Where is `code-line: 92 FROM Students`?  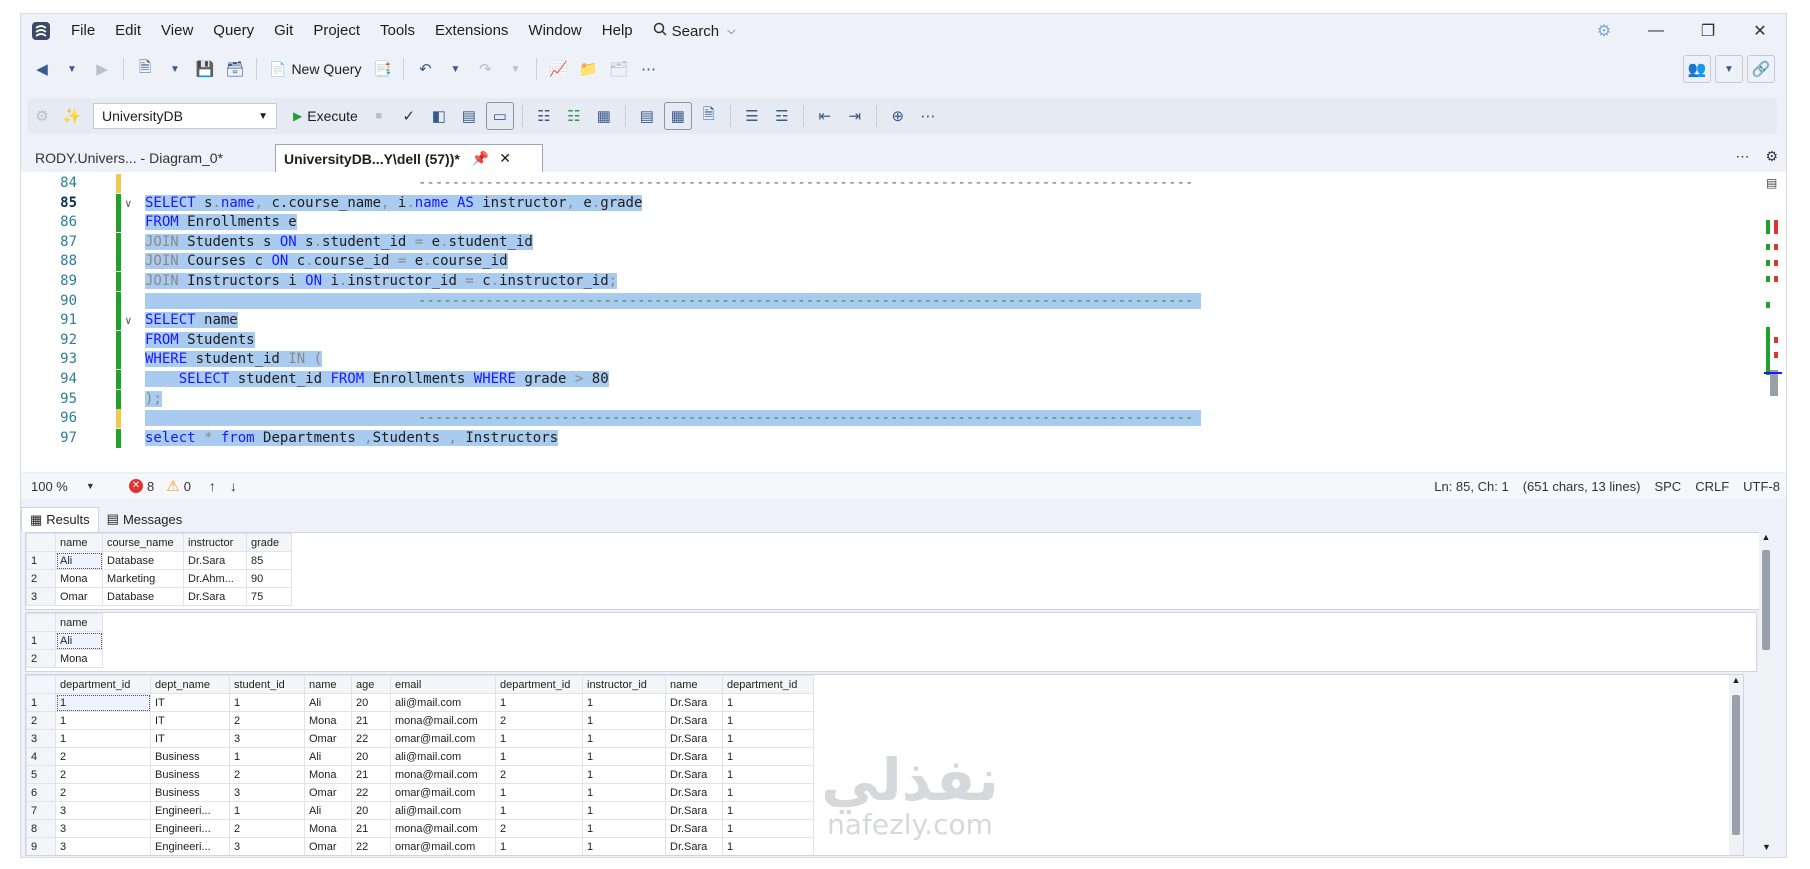
code-line: 92 FROM Students is located at coordinates (903, 340).